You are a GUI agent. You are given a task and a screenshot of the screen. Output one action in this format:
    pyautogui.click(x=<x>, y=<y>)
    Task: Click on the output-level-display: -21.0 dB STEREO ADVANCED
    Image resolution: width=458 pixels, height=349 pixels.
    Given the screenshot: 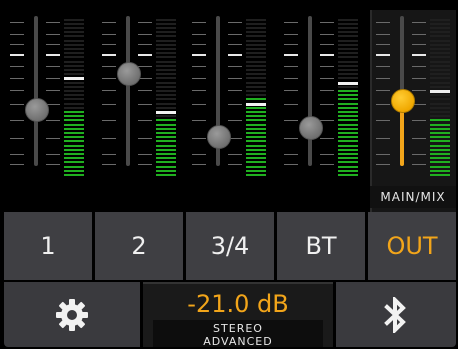 What is the action you would take?
    pyautogui.click(x=238, y=314)
    